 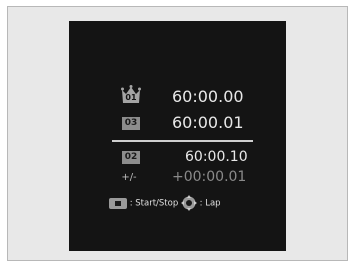 I want to click on controls-legend: : Start/Stop : Lap, so click(x=165, y=203).